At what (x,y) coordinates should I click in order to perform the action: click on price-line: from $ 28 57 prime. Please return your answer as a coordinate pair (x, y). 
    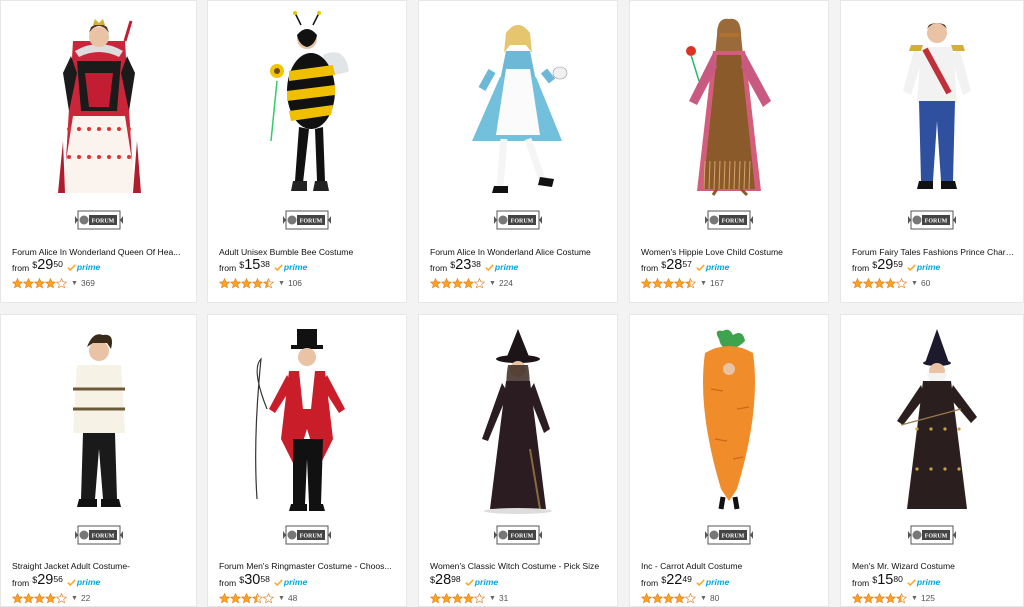
    Looking at the image, I should click on (731, 266).